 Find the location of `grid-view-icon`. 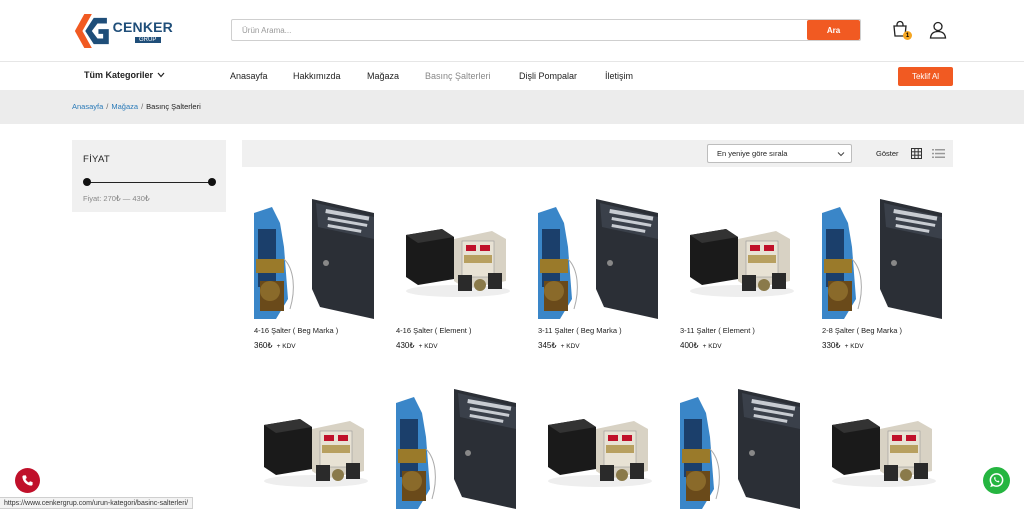

grid-view-icon is located at coordinates (916, 153).